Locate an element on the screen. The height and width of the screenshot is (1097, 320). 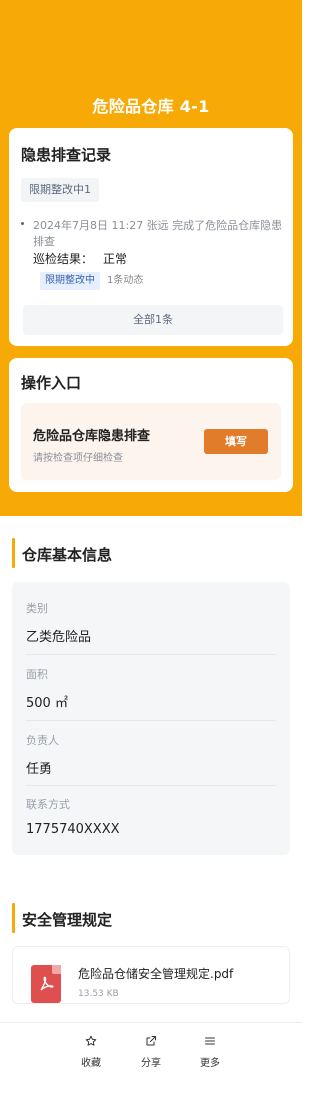
info-value: 1775740XXXX is located at coordinates (151, 829).